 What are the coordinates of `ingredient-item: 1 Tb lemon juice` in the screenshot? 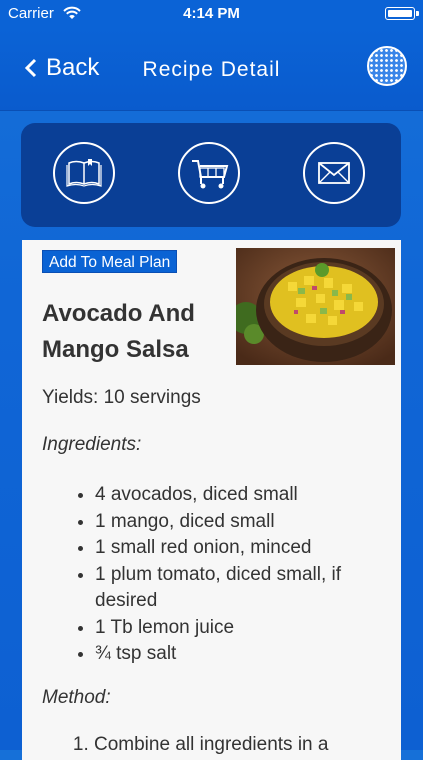 It's located at (241, 628).